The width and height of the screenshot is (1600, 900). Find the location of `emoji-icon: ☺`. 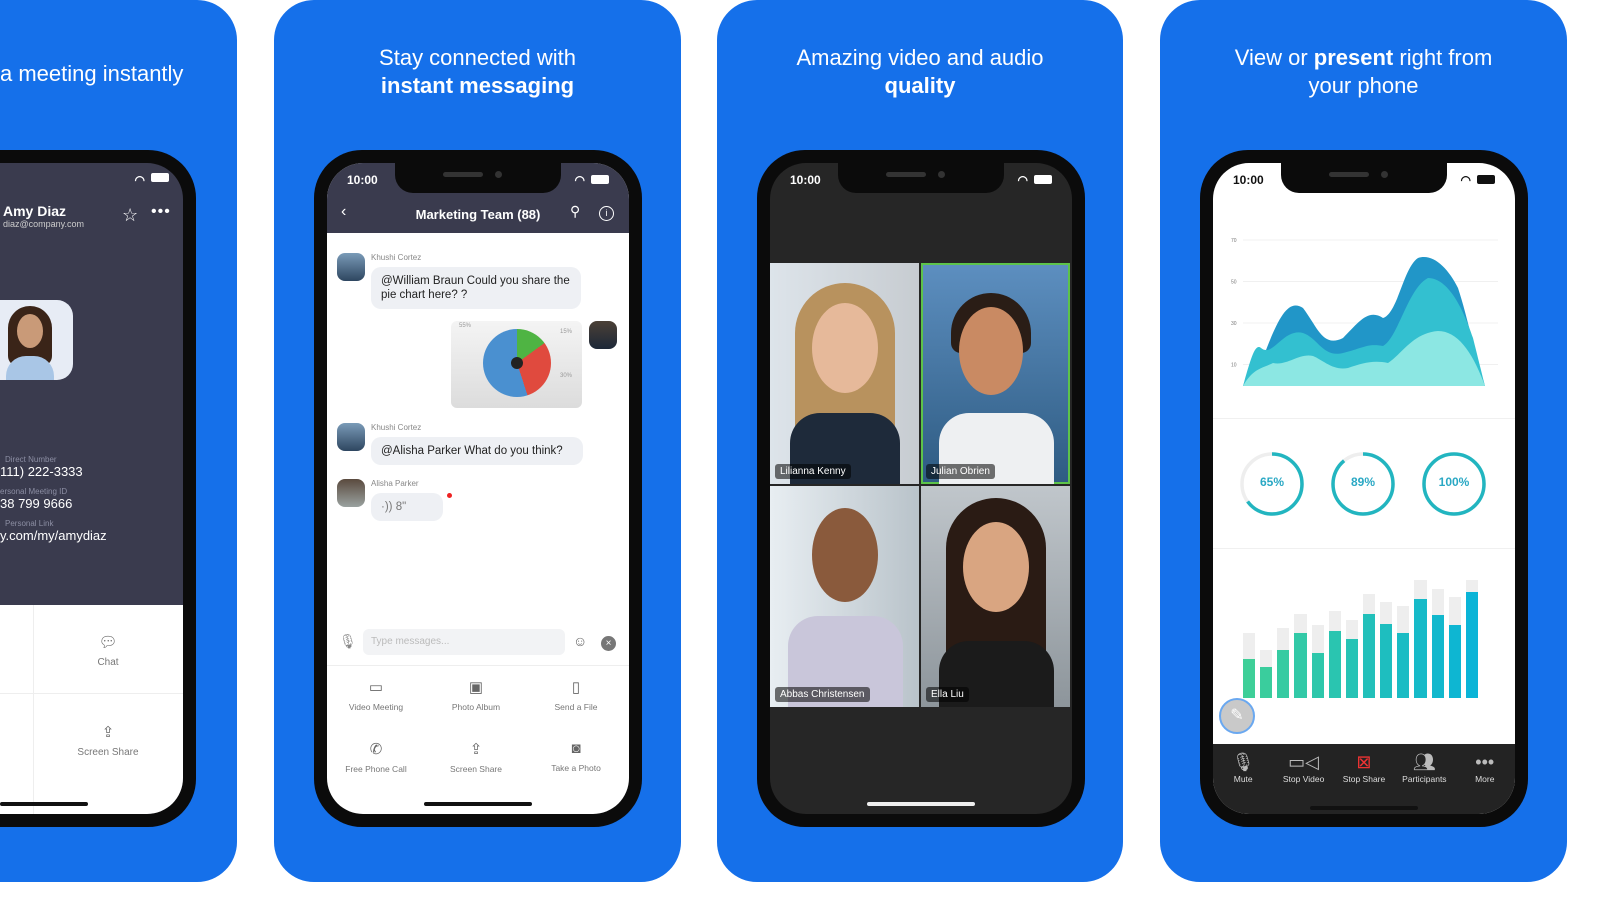

emoji-icon: ☺ is located at coordinates (580, 641).